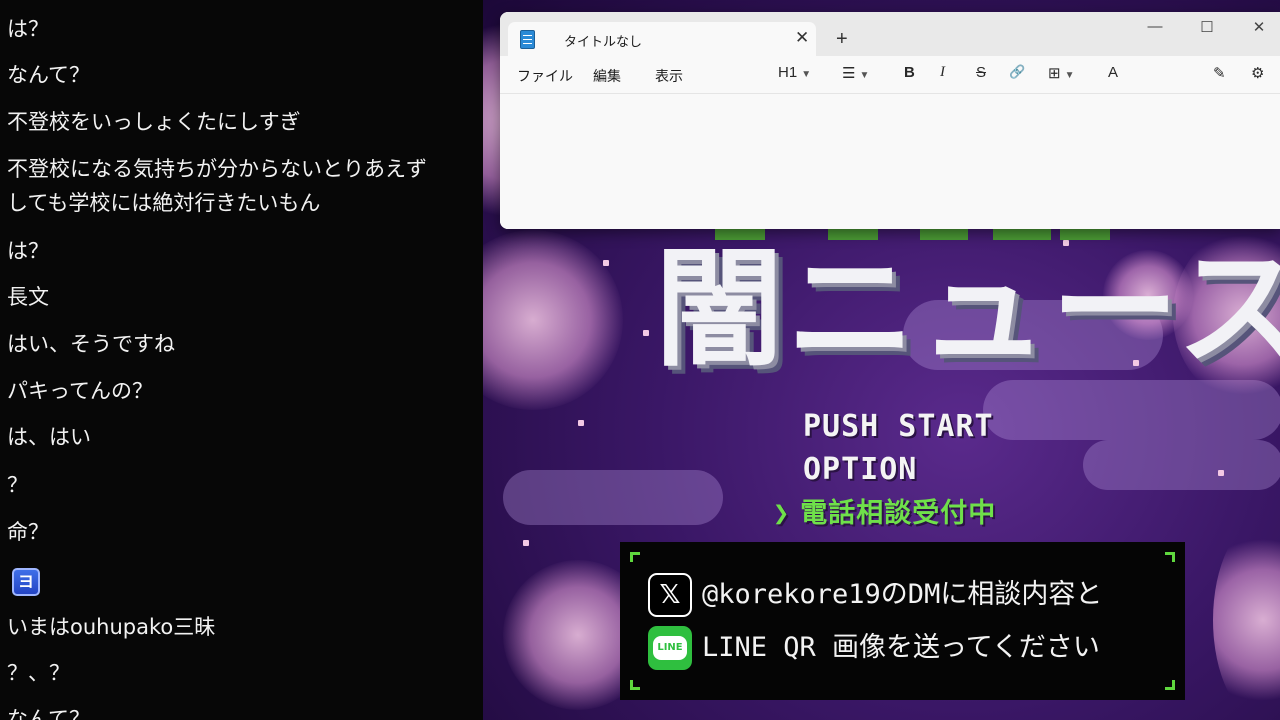  Describe the element at coordinates (1207, 27) in the screenshot. I see `maximize-button: ☐` at that location.